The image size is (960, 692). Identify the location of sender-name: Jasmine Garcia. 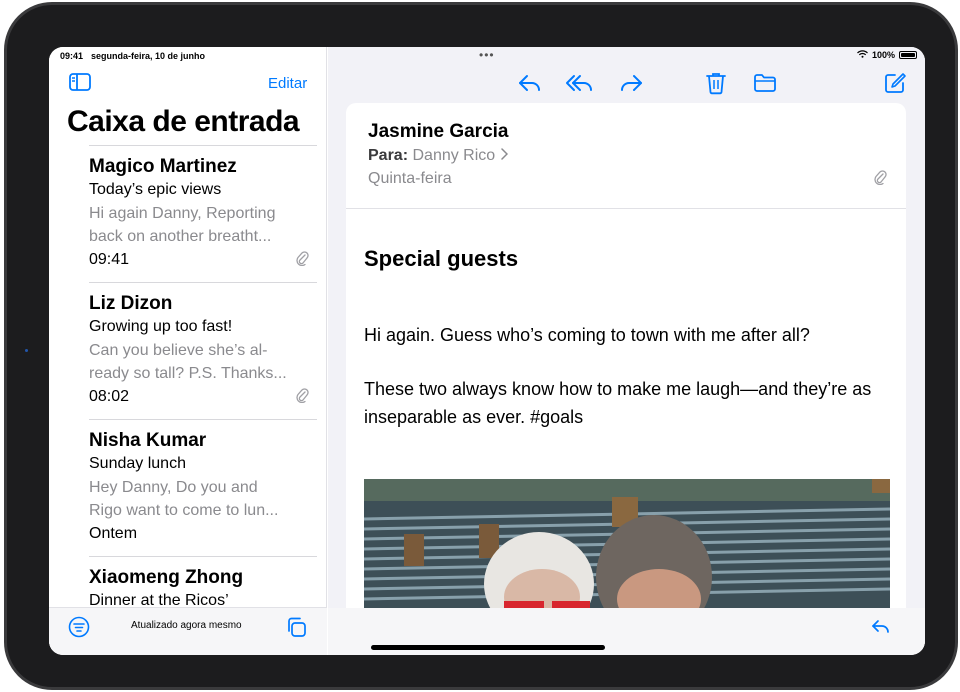
(438, 132).